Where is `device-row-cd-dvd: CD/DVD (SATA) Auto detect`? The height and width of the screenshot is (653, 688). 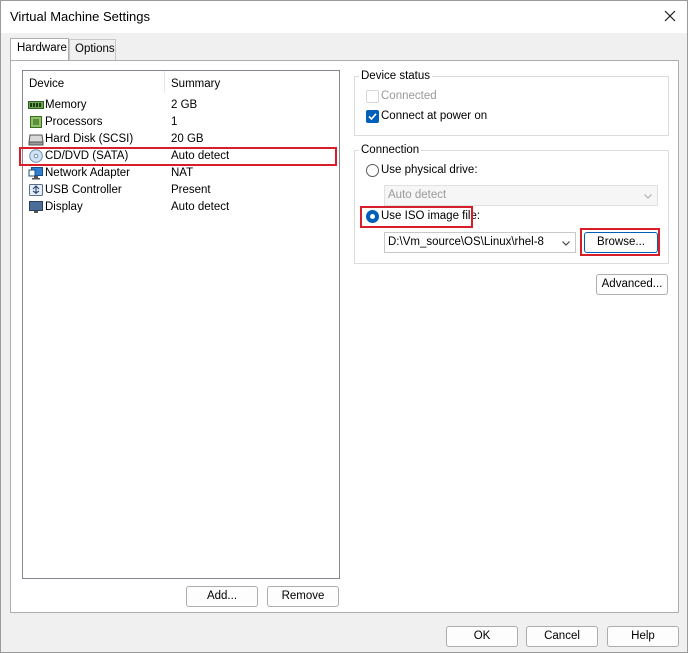 device-row-cd-dvd: CD/DVD (SATA) Auto detect is located at coordinates (181, 156).